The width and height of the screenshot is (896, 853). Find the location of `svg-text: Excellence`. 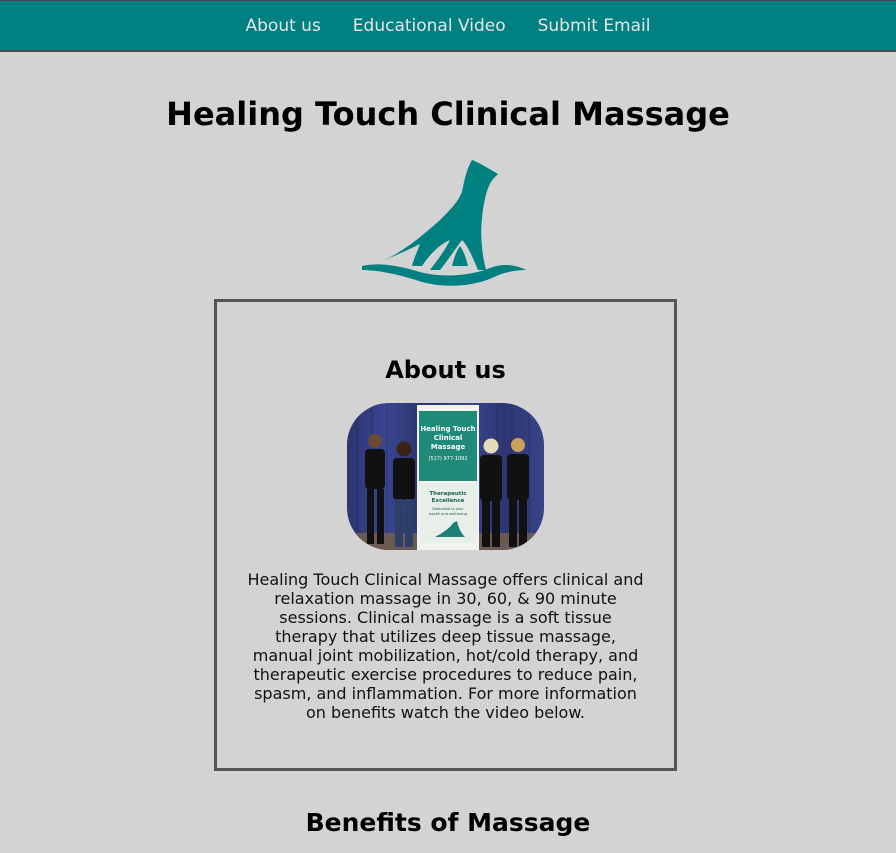

svg-text: Excellence is located at coordinates (448, 501).